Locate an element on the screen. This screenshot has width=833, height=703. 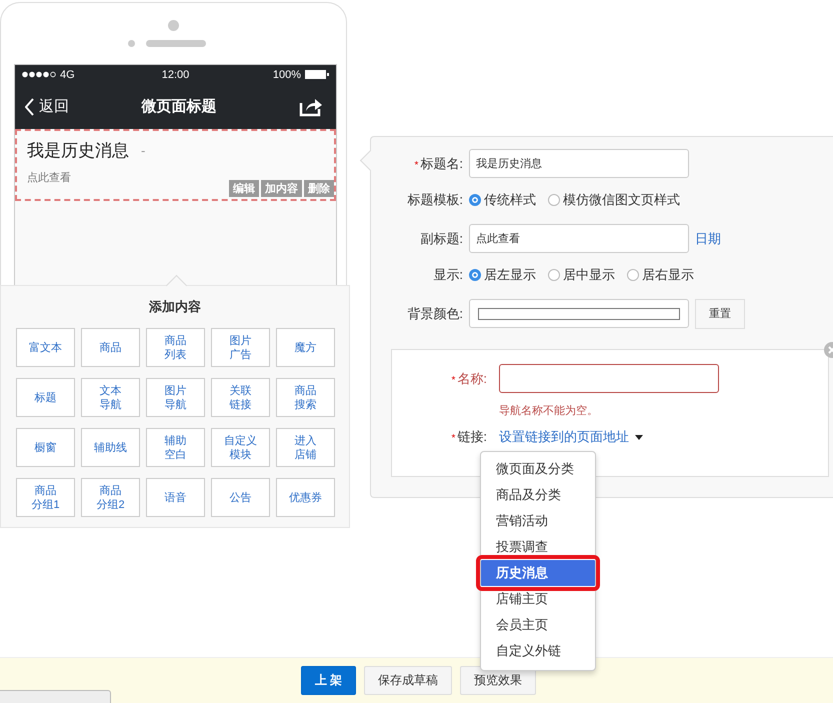
block-action-button: 编辑 is located at coordinates (244, 188).